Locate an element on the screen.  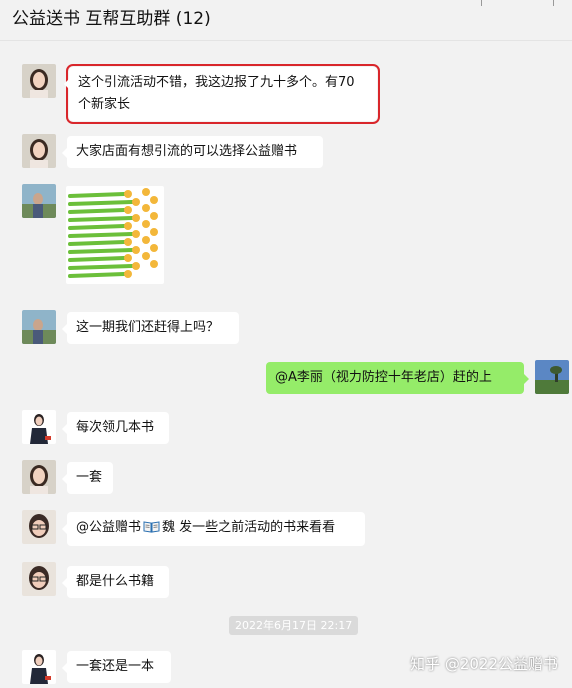
message-bubble: 大家店面有想引流的可以选择公益赠书 is located at coordinates (192, 152).